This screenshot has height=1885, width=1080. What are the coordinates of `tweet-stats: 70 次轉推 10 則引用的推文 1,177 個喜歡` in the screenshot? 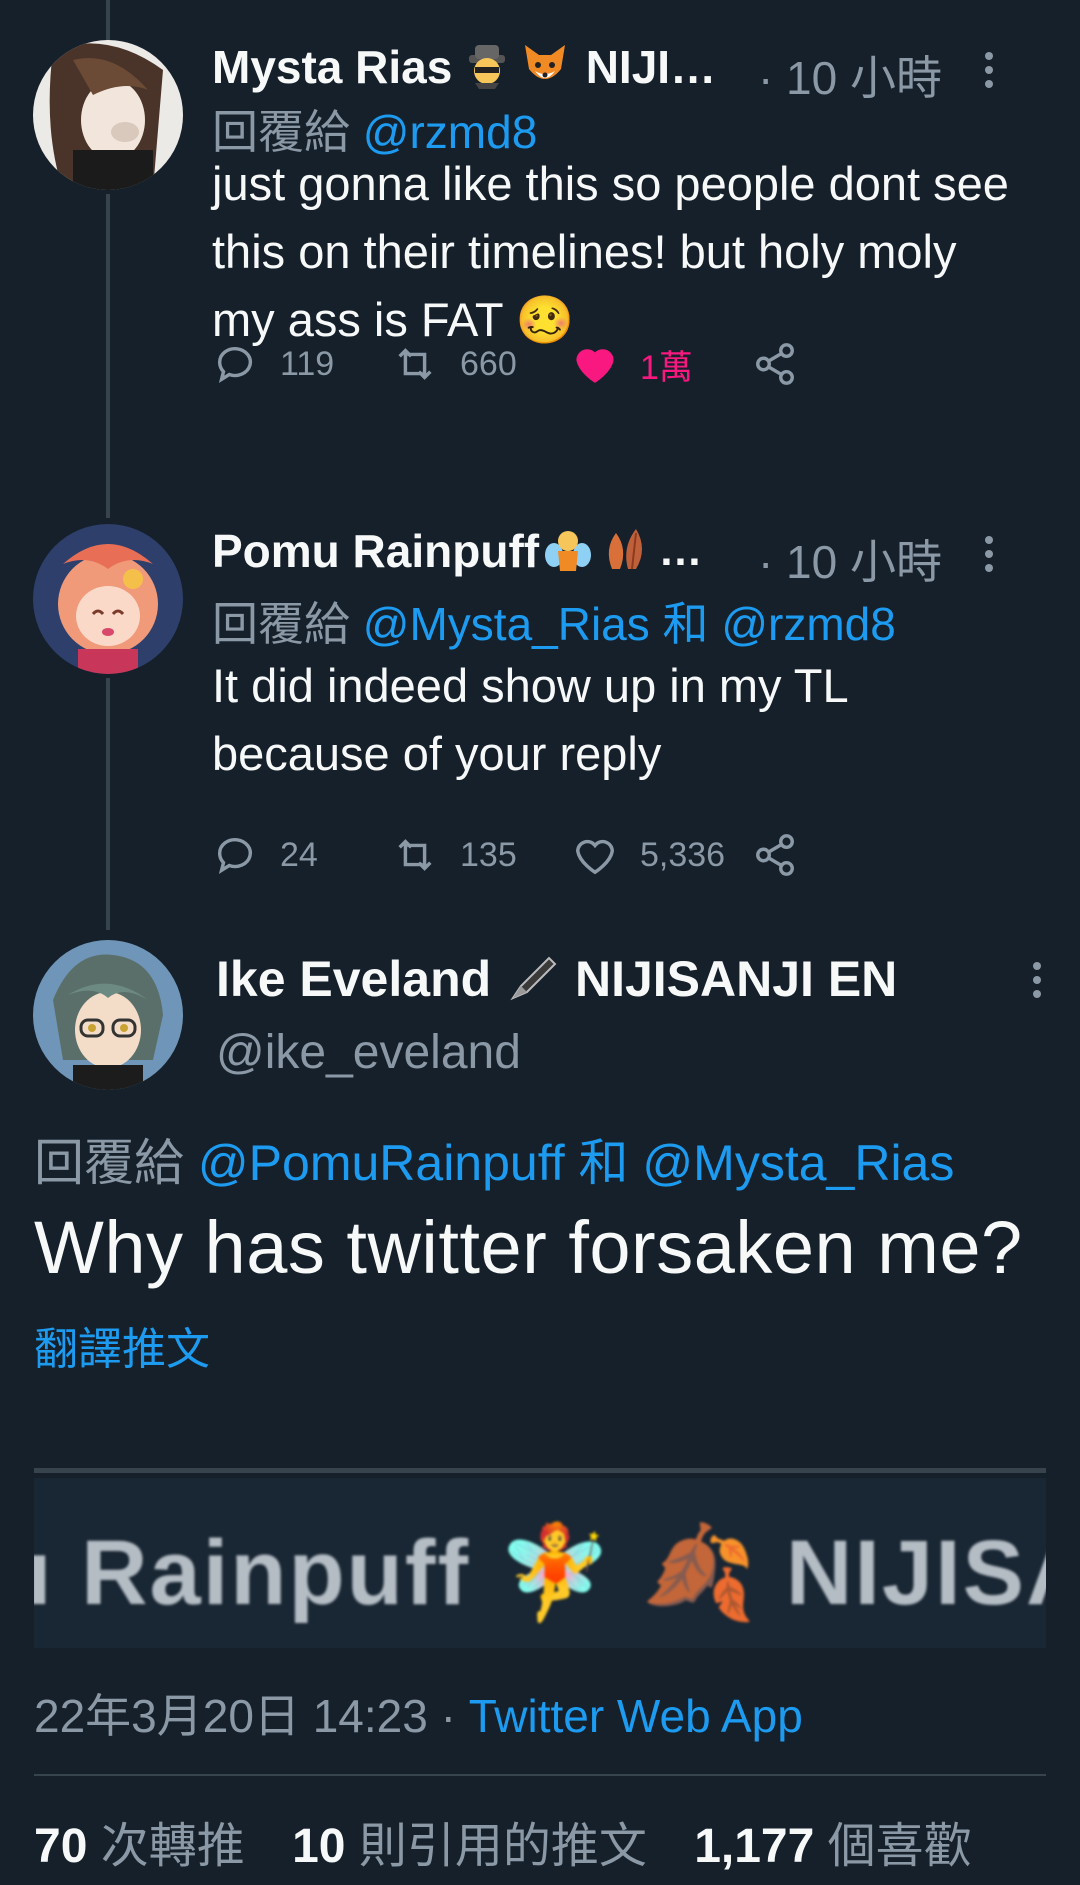 It's located at (520, 1841).